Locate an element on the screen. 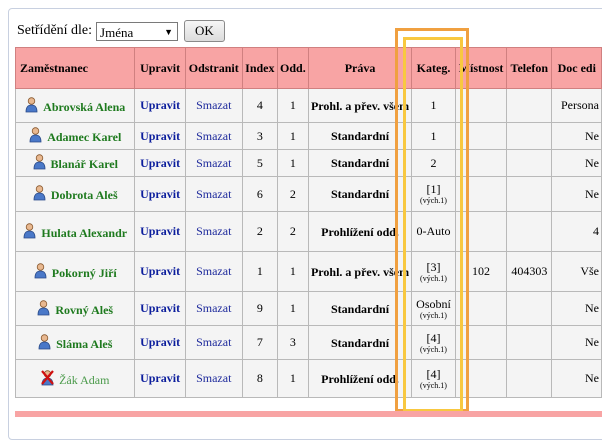 Image resolution: width=602 pixels, height=440 pixels. col-header-doc: Doc edi is located at coordinates (576, 68).